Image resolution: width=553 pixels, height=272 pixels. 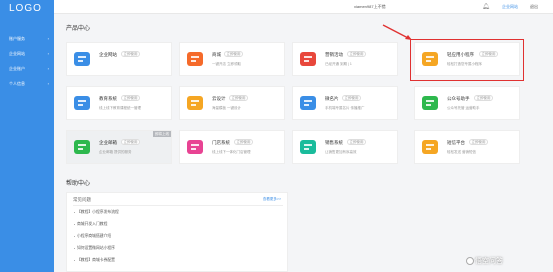 What do you see at coordinates (456, 142) in the screenshot?
I see `product-name: 短信平台` at bounding box center [456, 142].